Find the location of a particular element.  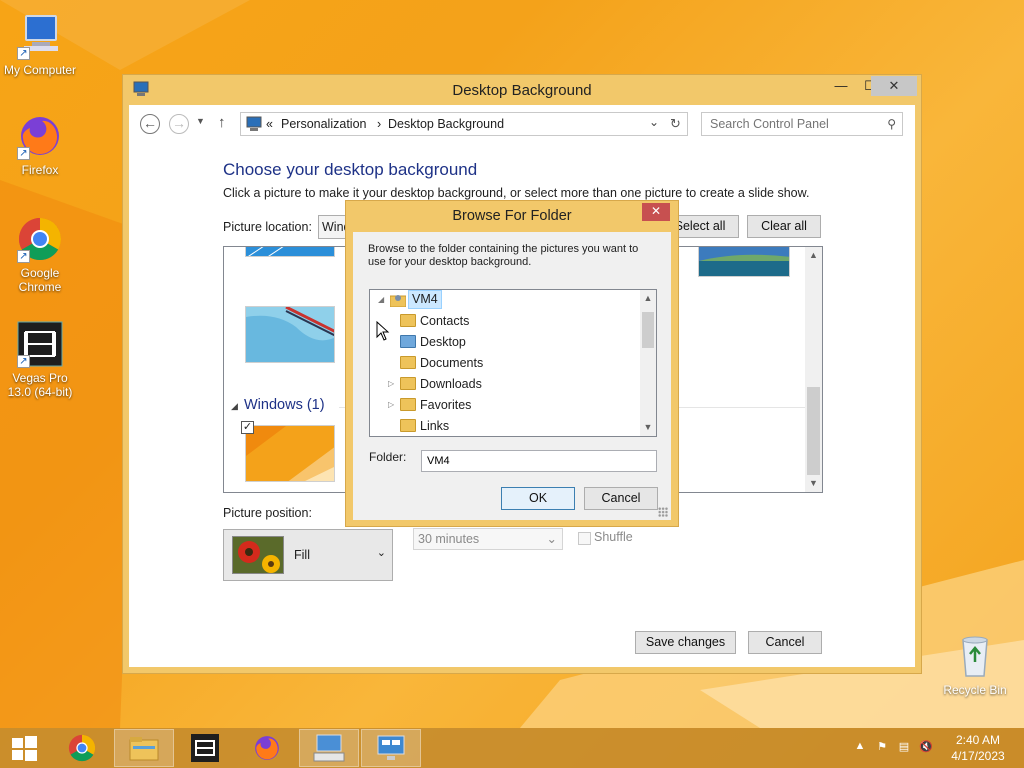

windows-logo-icon is located at coordinates (24, 748).